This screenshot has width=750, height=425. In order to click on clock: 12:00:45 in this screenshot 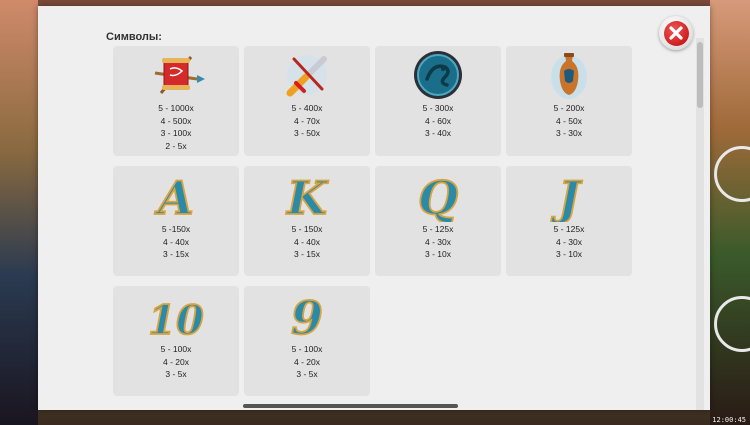, I will do `click(729, 420)`.